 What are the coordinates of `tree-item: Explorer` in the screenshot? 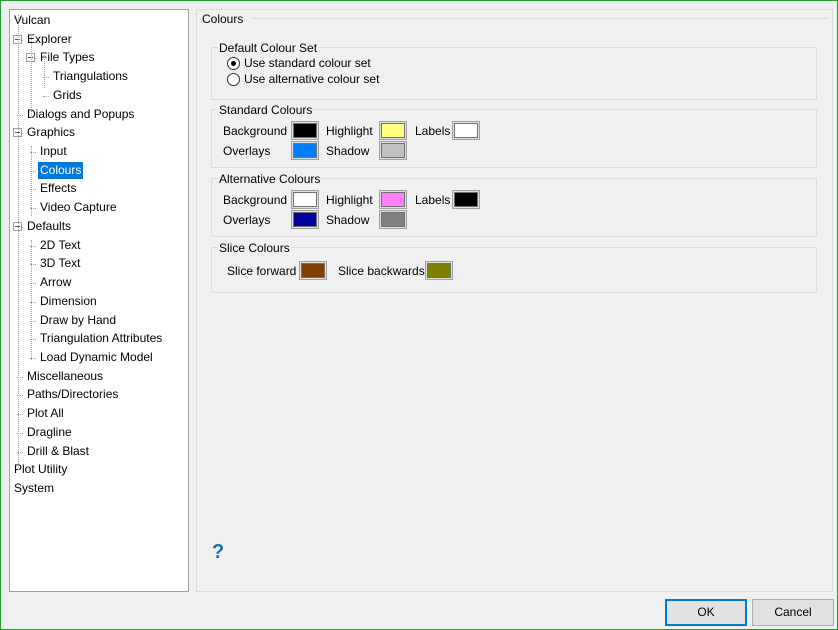 It's located at (49, 39).